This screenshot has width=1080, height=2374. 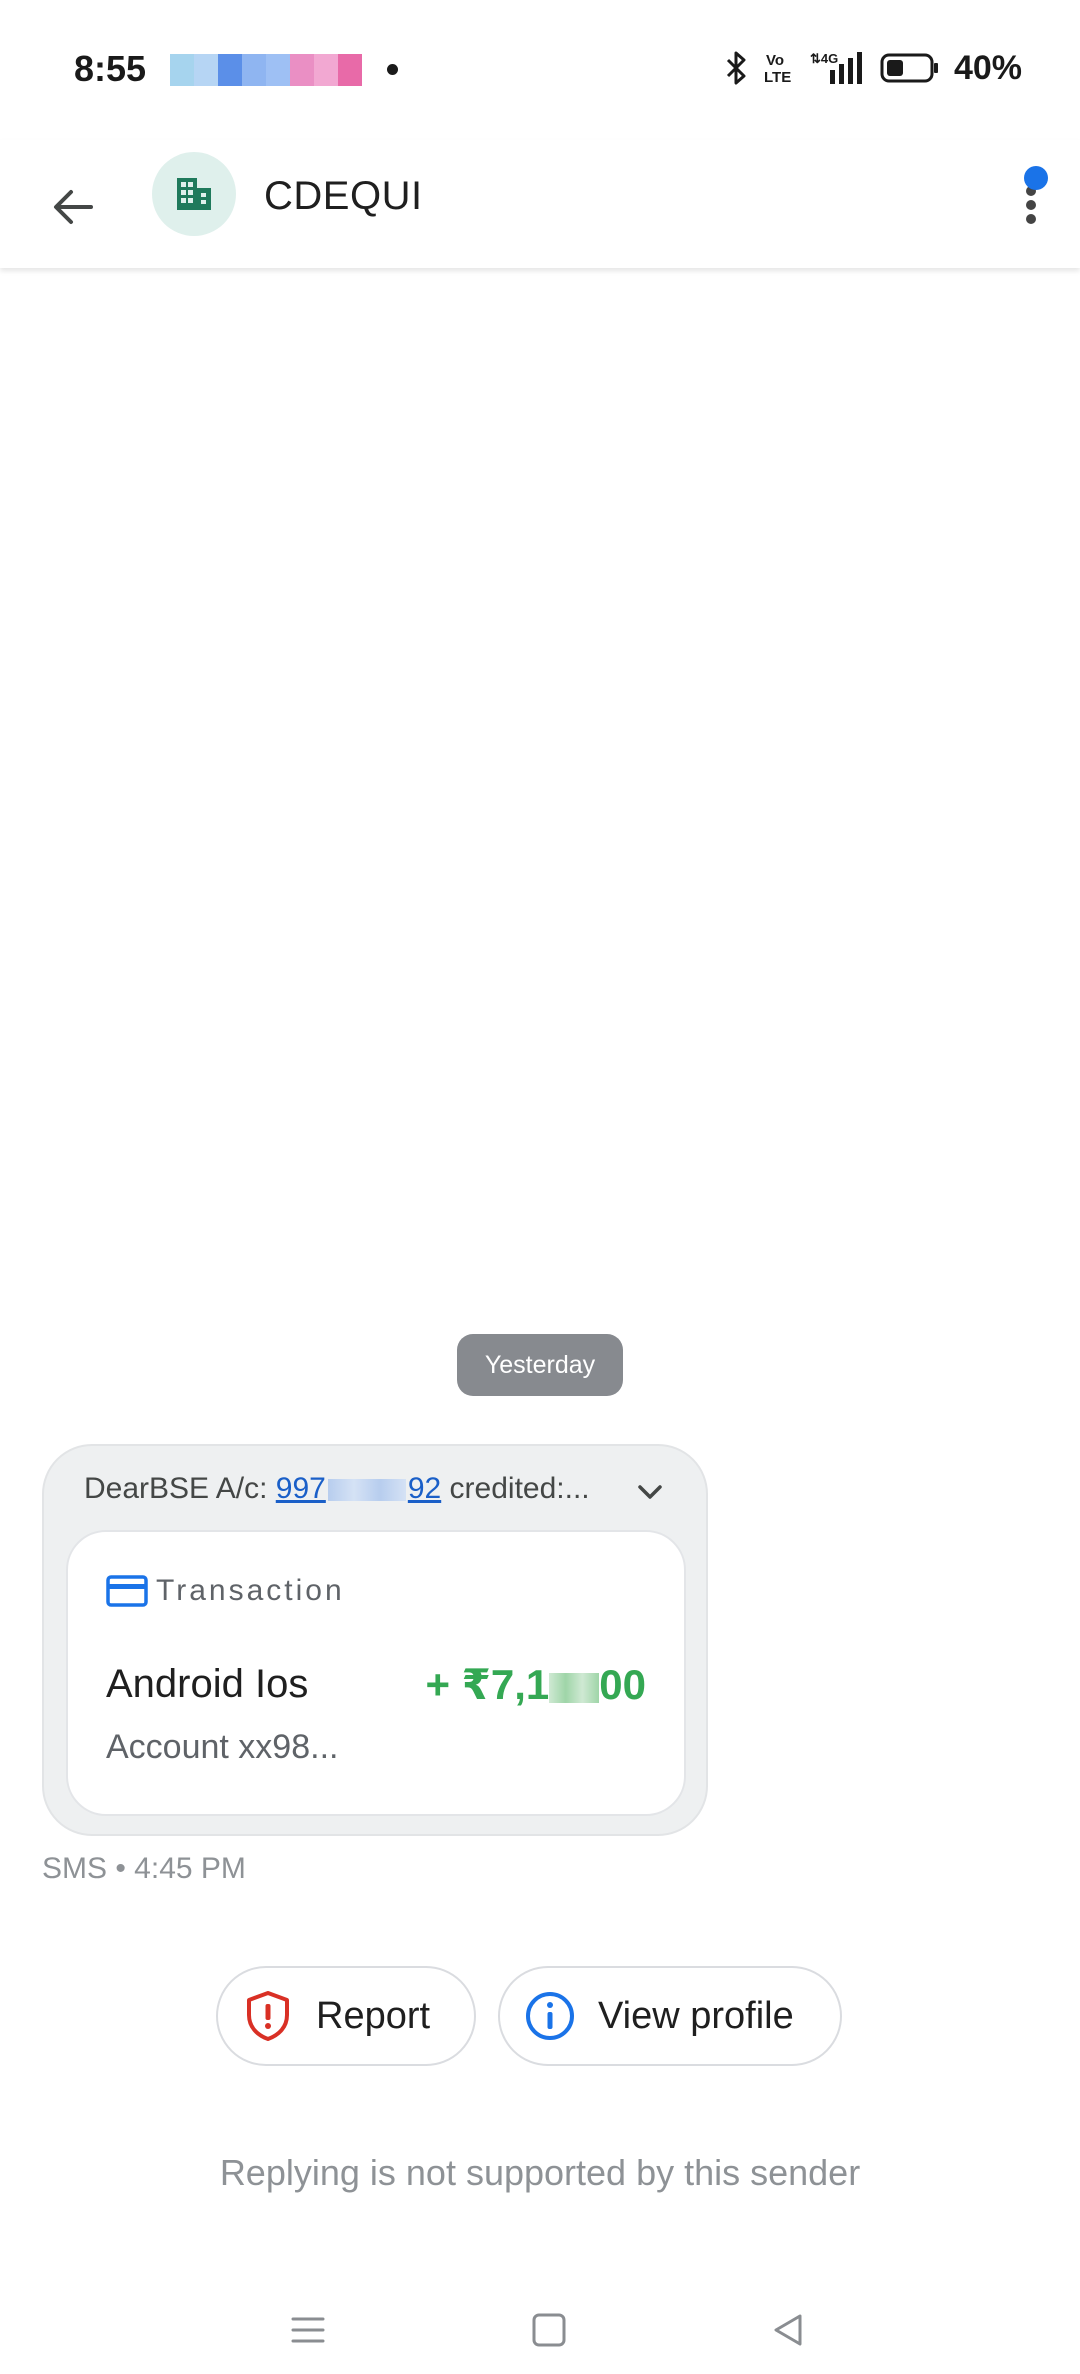 I want to click on amount-prefix: + ₹7,1, so click(x=487, y=1684).